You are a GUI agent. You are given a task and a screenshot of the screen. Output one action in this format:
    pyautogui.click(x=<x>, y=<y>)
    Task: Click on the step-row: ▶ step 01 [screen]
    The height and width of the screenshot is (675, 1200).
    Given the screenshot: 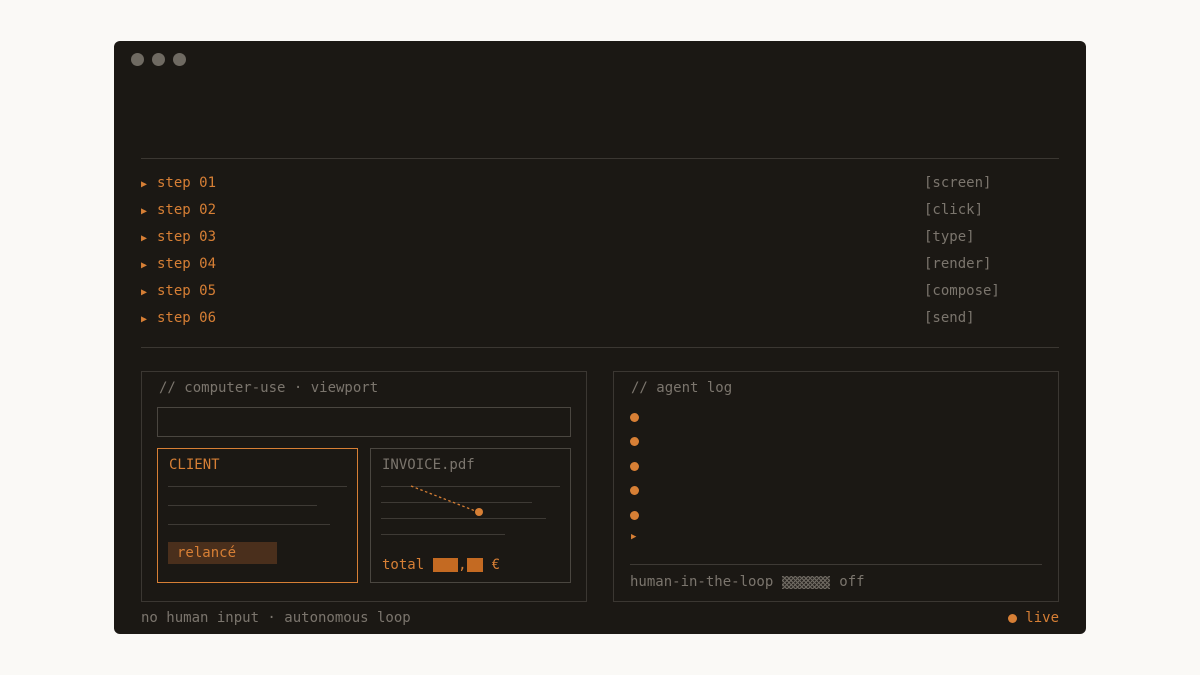 What is the action you would take?
    pyautogui.click(x=600, y=187)
    